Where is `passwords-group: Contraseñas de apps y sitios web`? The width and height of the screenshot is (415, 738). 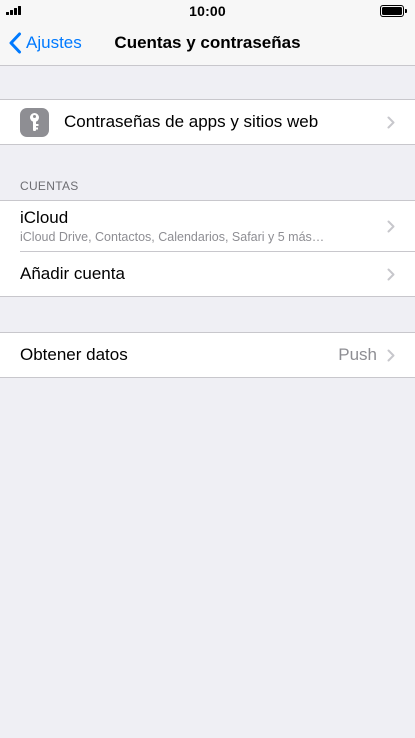 passwords-group: Contraseñas de apps y sitios web is located at coordinates (207, 122).